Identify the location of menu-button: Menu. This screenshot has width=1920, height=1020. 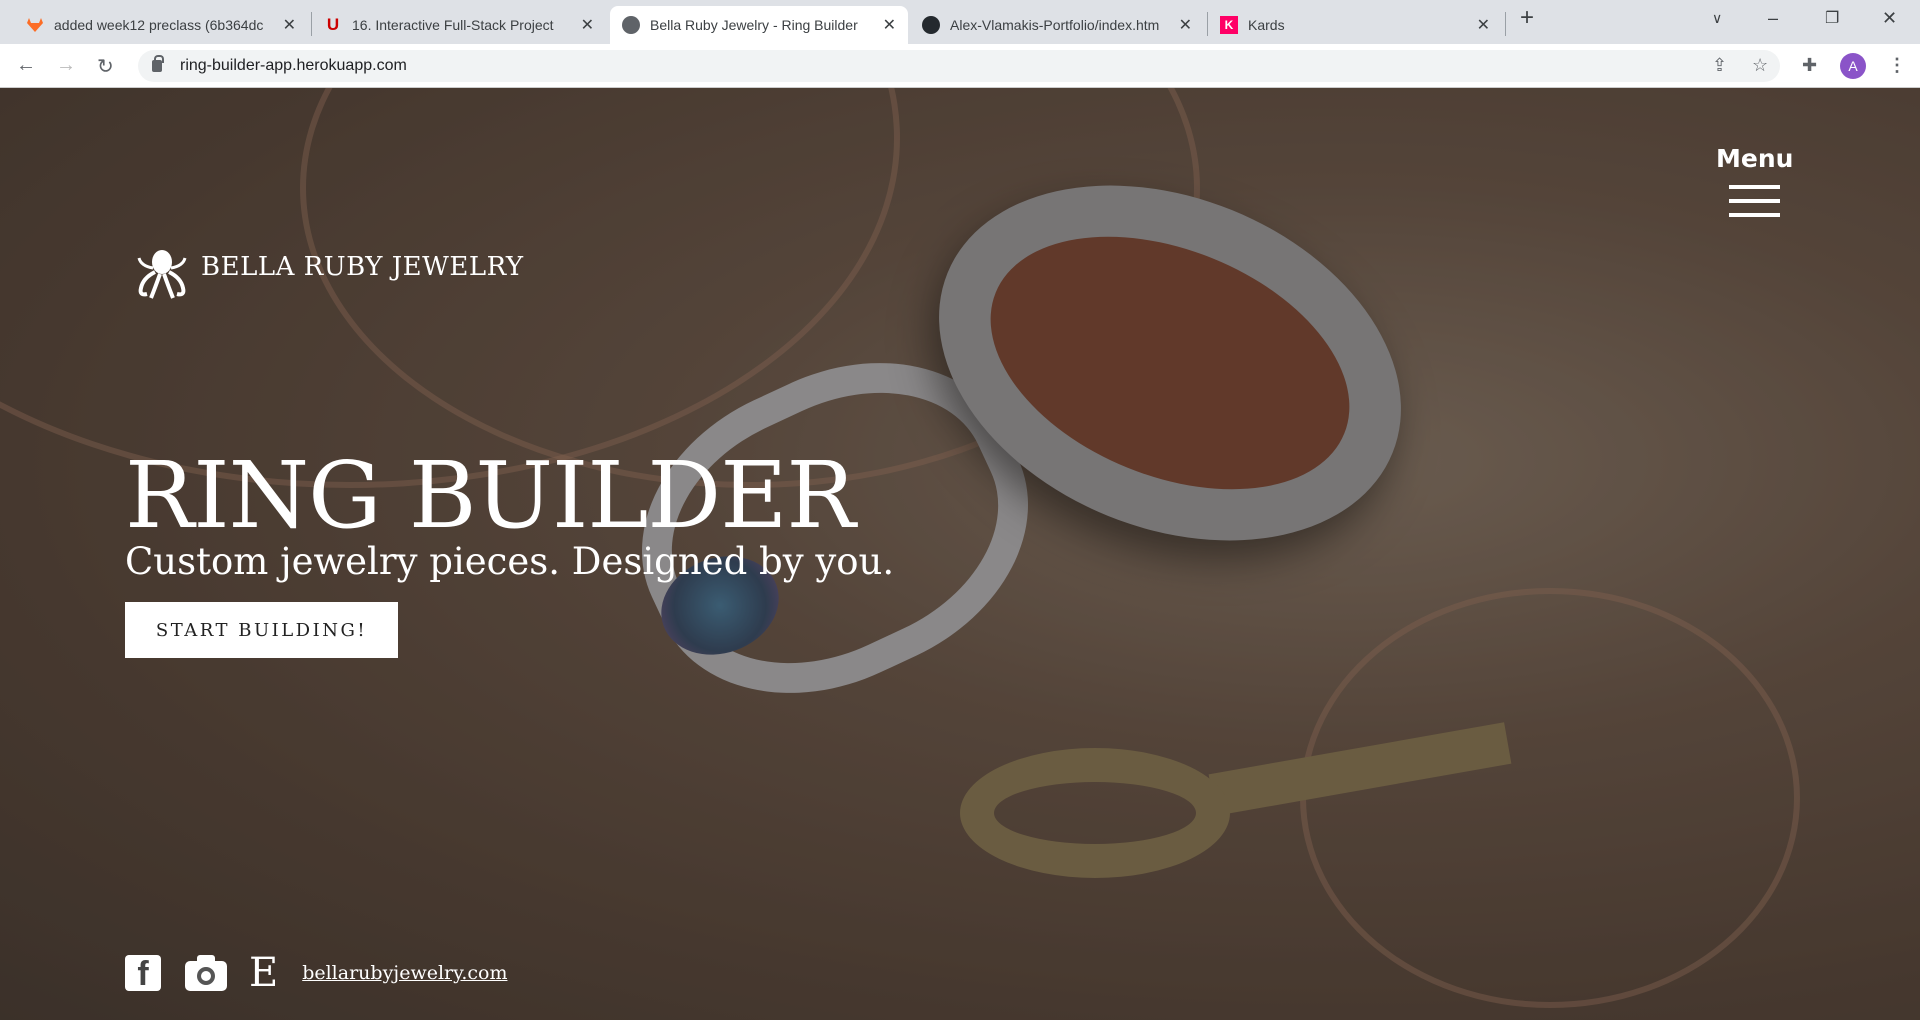
(1754, 185).